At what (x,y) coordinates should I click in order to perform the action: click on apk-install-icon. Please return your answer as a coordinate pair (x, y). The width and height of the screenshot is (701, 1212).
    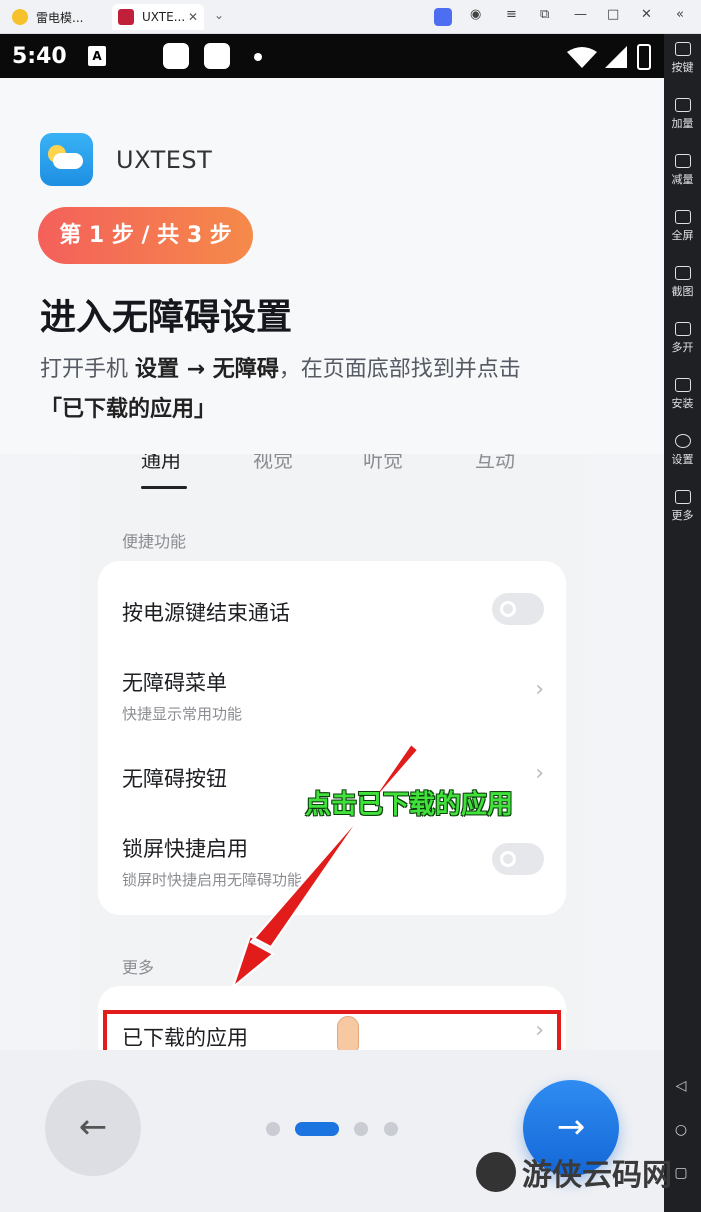
    Looking at the image, I should click on (682, 385).